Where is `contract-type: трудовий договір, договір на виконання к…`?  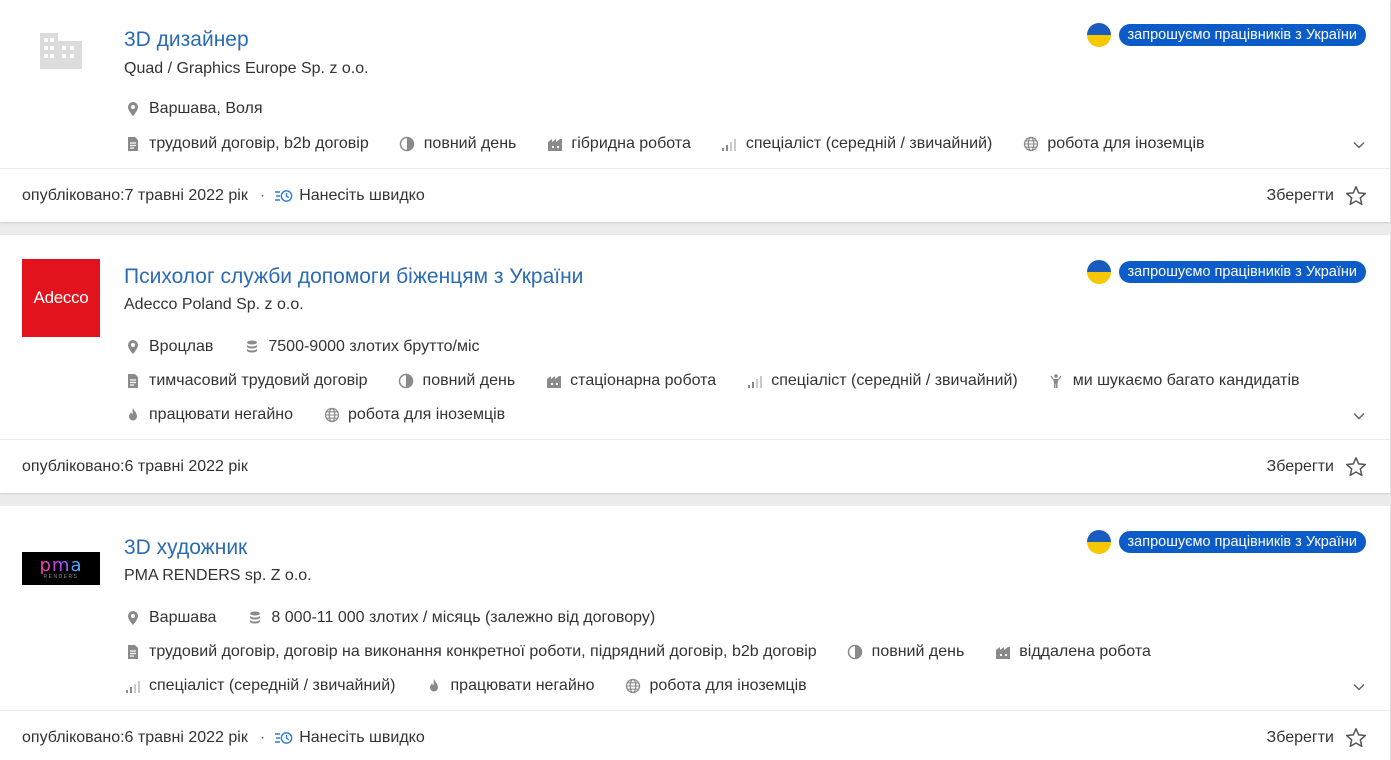
contract-type: трудовий договір, договір на виконання к… is located at coordinates (470, 652).